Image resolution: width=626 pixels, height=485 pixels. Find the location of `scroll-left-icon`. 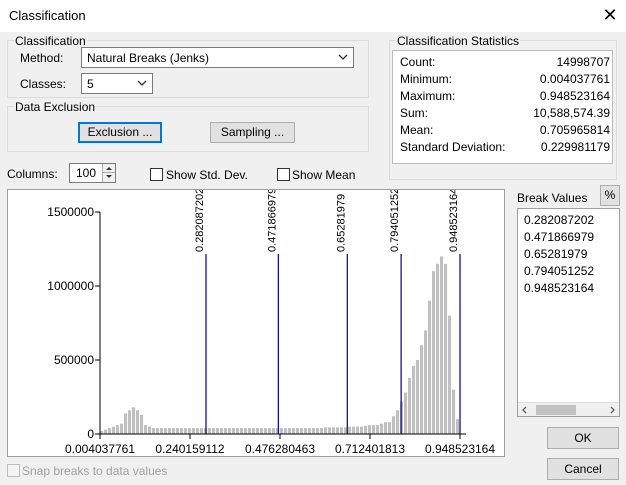

scroll-left-icon is located at coordinates (525, 410).